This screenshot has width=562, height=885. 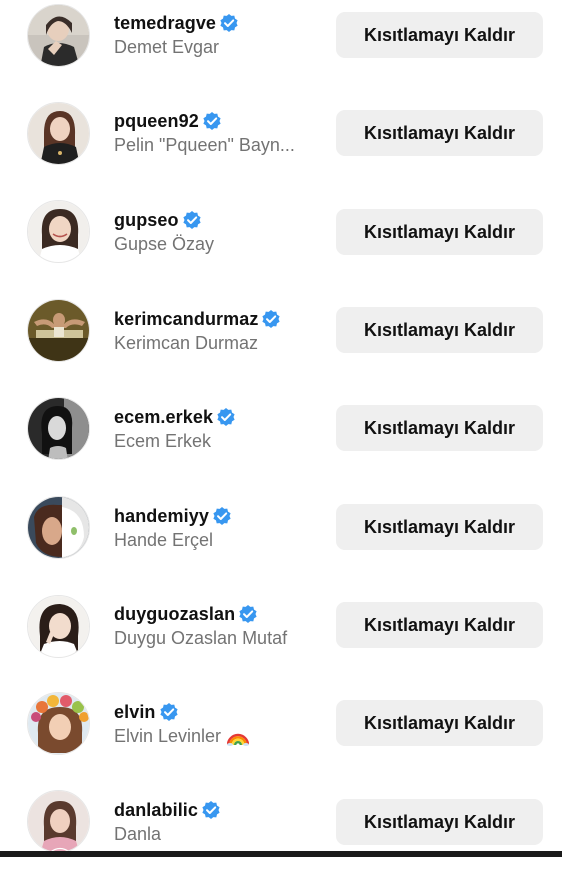 I want to click on username: danlabilic, so click(x=156, y=810).